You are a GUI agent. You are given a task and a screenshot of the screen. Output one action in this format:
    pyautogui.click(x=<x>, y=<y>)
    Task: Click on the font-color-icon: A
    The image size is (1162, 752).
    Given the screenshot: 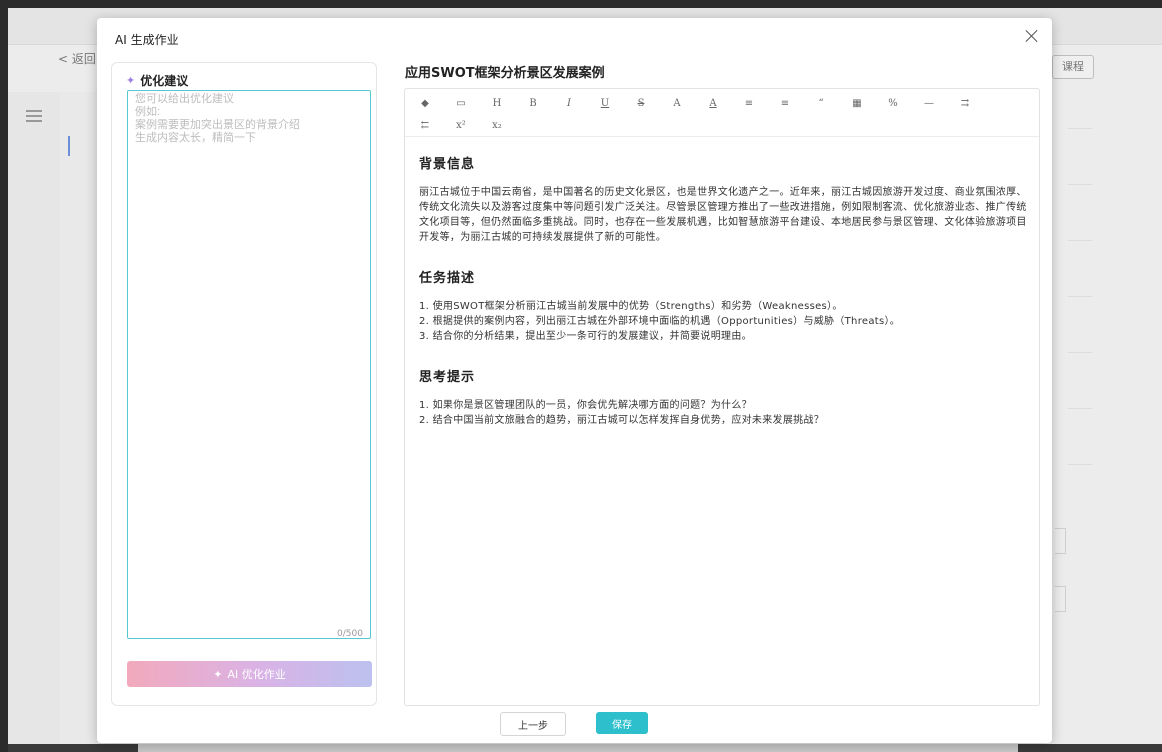 What is the action you would take?
    pyautogui.click(x=677, y=103)
    